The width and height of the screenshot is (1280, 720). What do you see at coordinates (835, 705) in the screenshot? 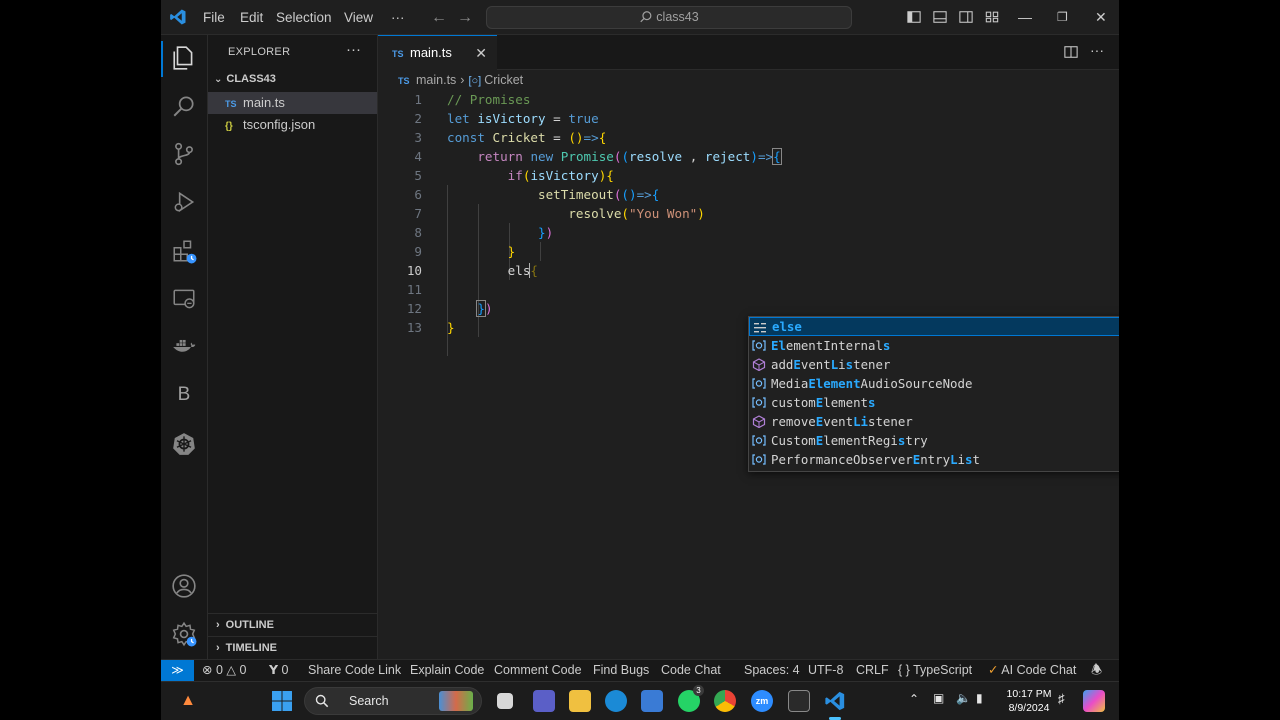
I see `vscode-taskbar-icon` at bounding box center [835, 705].